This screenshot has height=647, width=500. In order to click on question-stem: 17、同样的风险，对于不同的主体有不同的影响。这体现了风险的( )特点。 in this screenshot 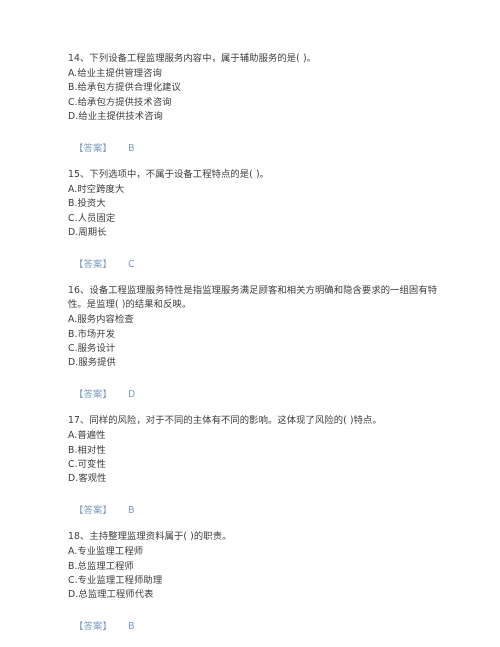, I will do `click(225, 421)`.